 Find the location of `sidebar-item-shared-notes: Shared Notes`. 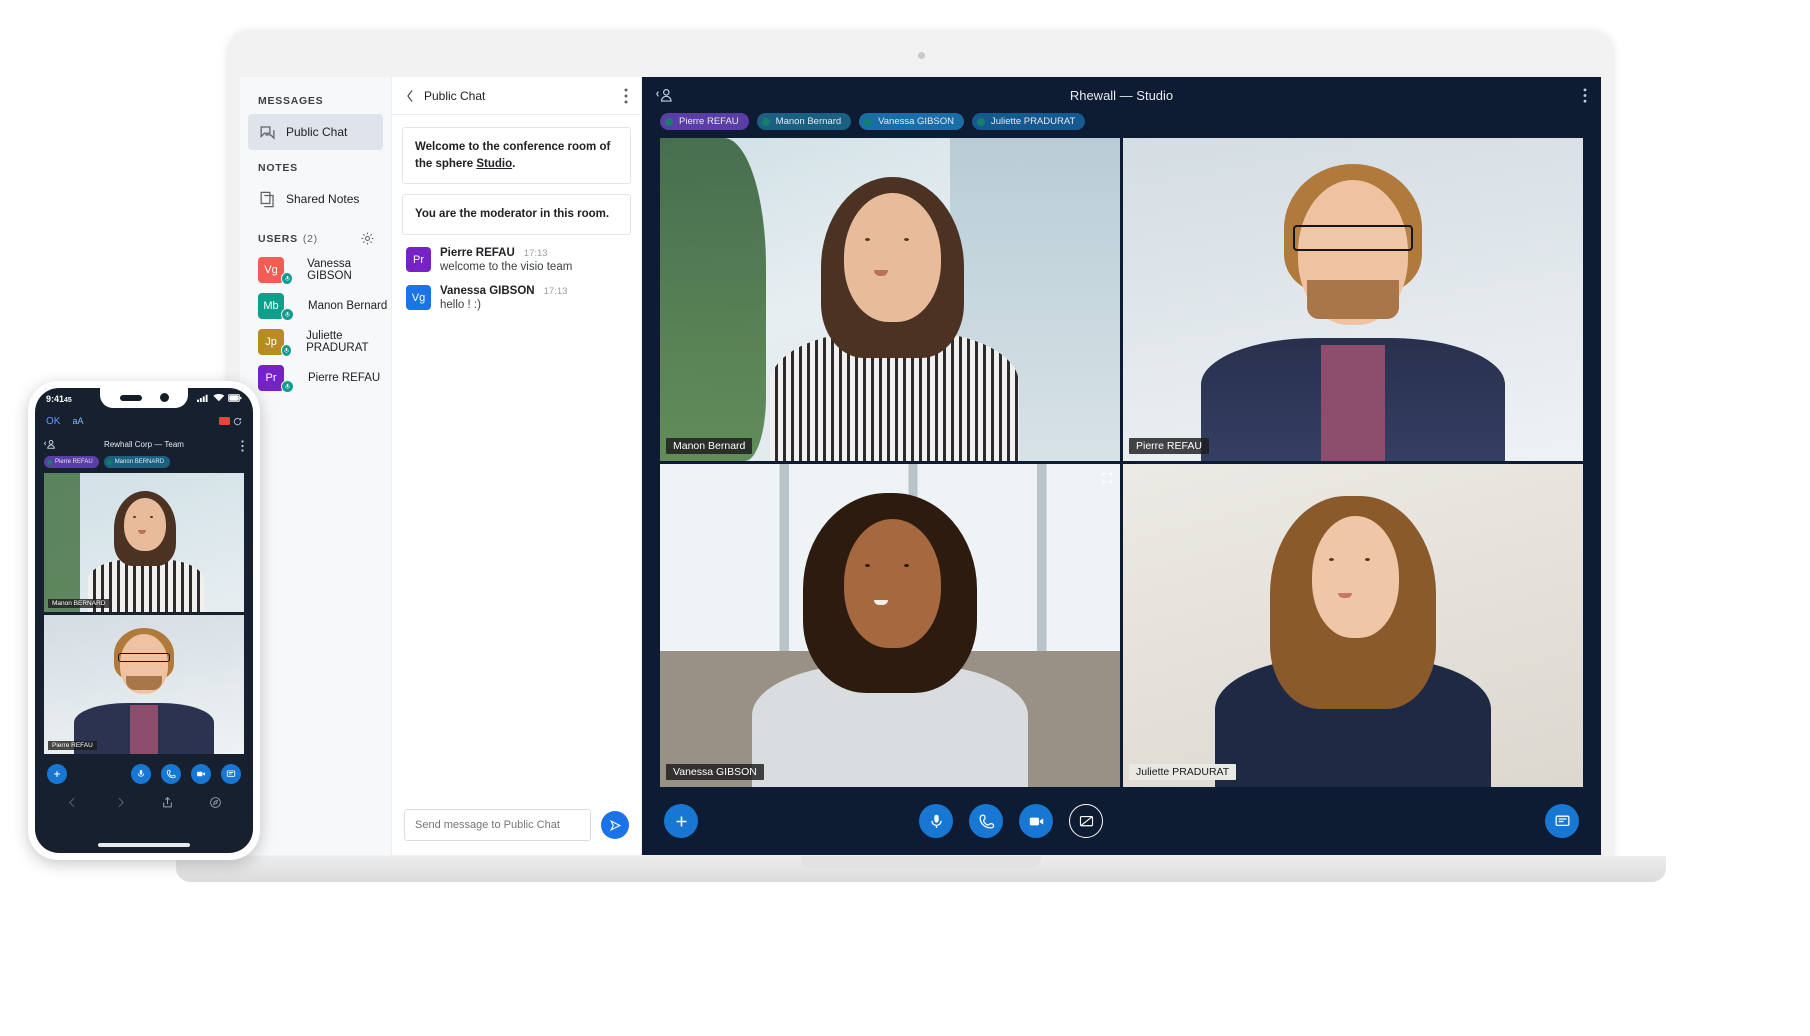

sidebar-item-shared-notes: Shared Notes is located at coordinates (315, 199).